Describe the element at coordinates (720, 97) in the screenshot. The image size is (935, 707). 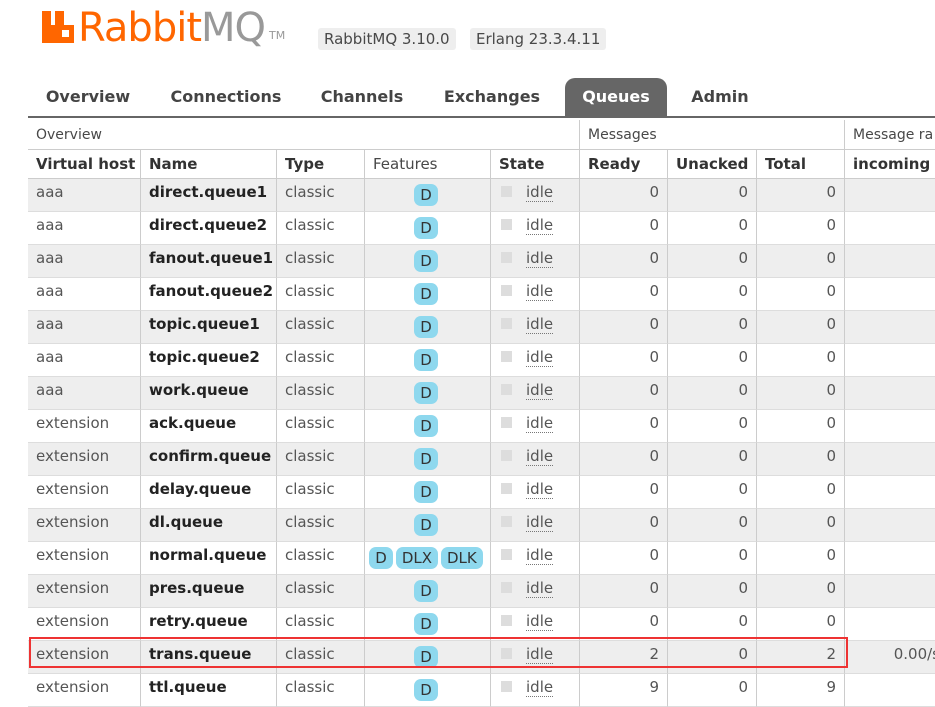
I see `tab-admin: Admin` at that location.